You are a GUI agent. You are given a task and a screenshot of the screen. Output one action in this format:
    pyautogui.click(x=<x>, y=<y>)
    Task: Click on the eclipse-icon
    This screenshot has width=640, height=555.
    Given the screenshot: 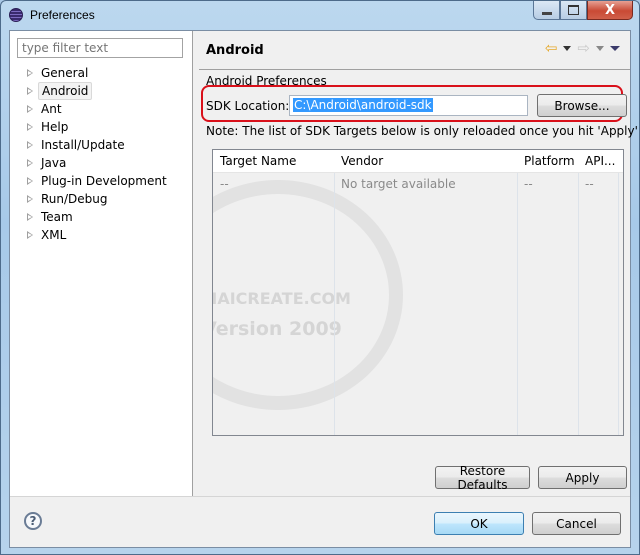 What is the action you would take?
    pyautogui.click(x=16, y=15)
    